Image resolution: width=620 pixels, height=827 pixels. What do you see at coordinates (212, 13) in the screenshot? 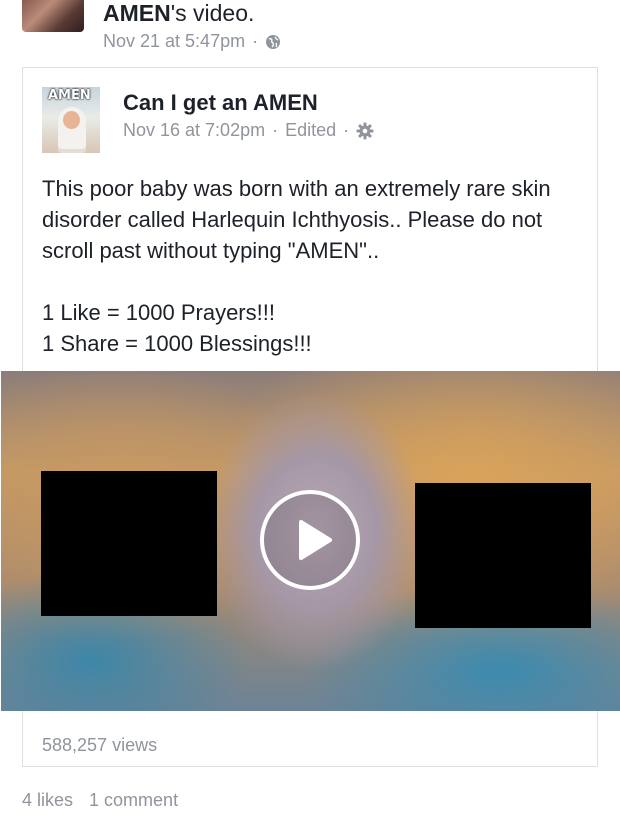
I see `shared-title-suffix: 's video.` at bounding box center [212, 13].